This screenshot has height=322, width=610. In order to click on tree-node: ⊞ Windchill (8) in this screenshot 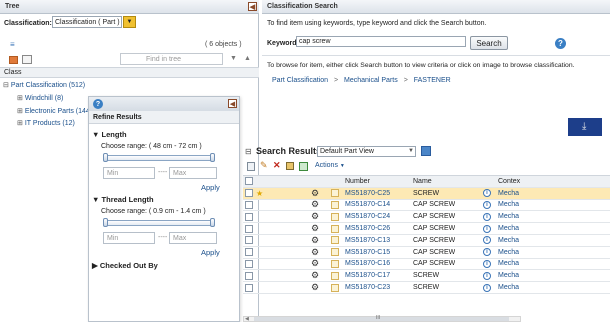, I will do `click(40, 98)`.